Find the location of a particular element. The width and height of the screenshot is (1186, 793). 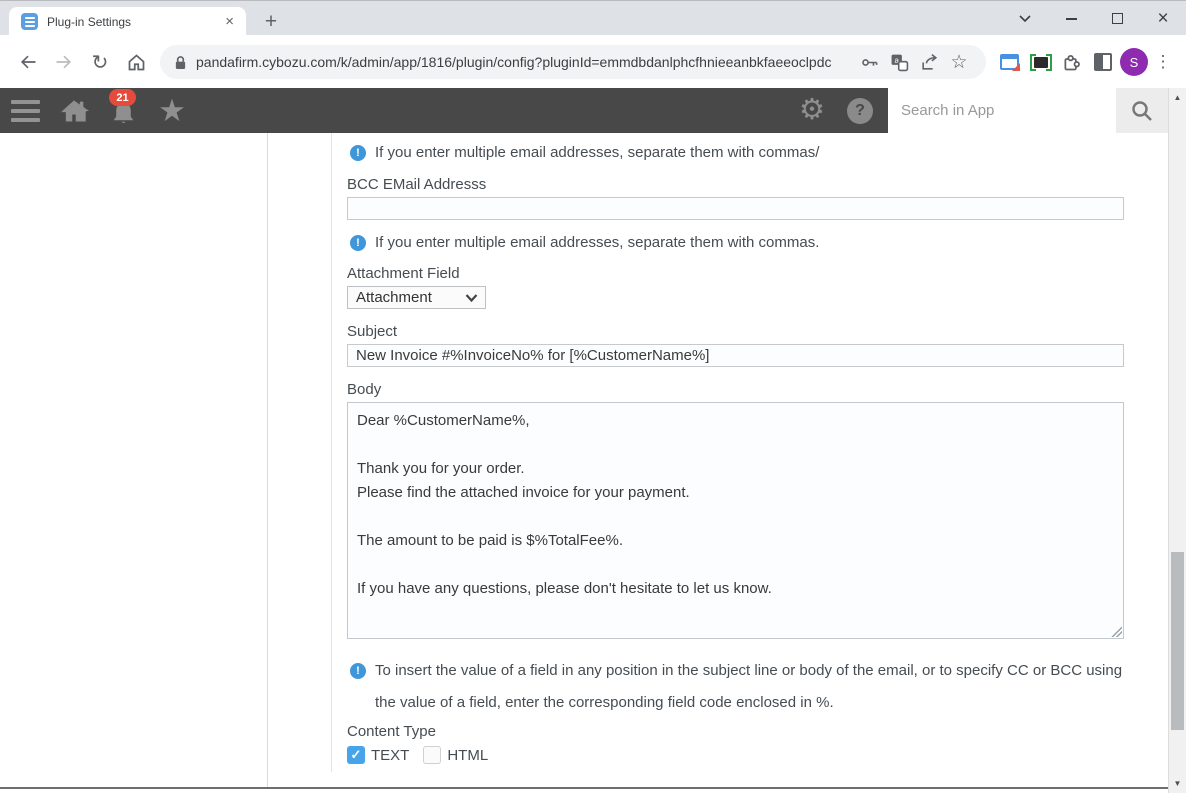

bcc-label: BCC EMail Addresss is located at coordinates (417, 184).